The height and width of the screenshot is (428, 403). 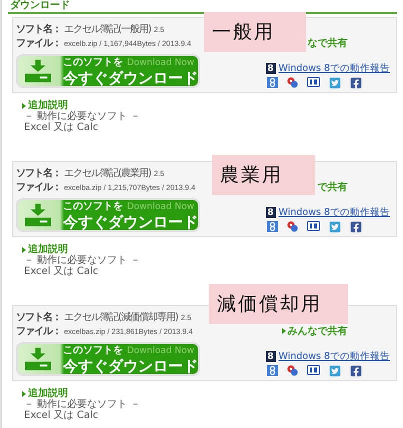 What do you see at coordinates (333, 187) in the screenshot?
I see `share-heading: で共有` at bounding box center [333, 187].